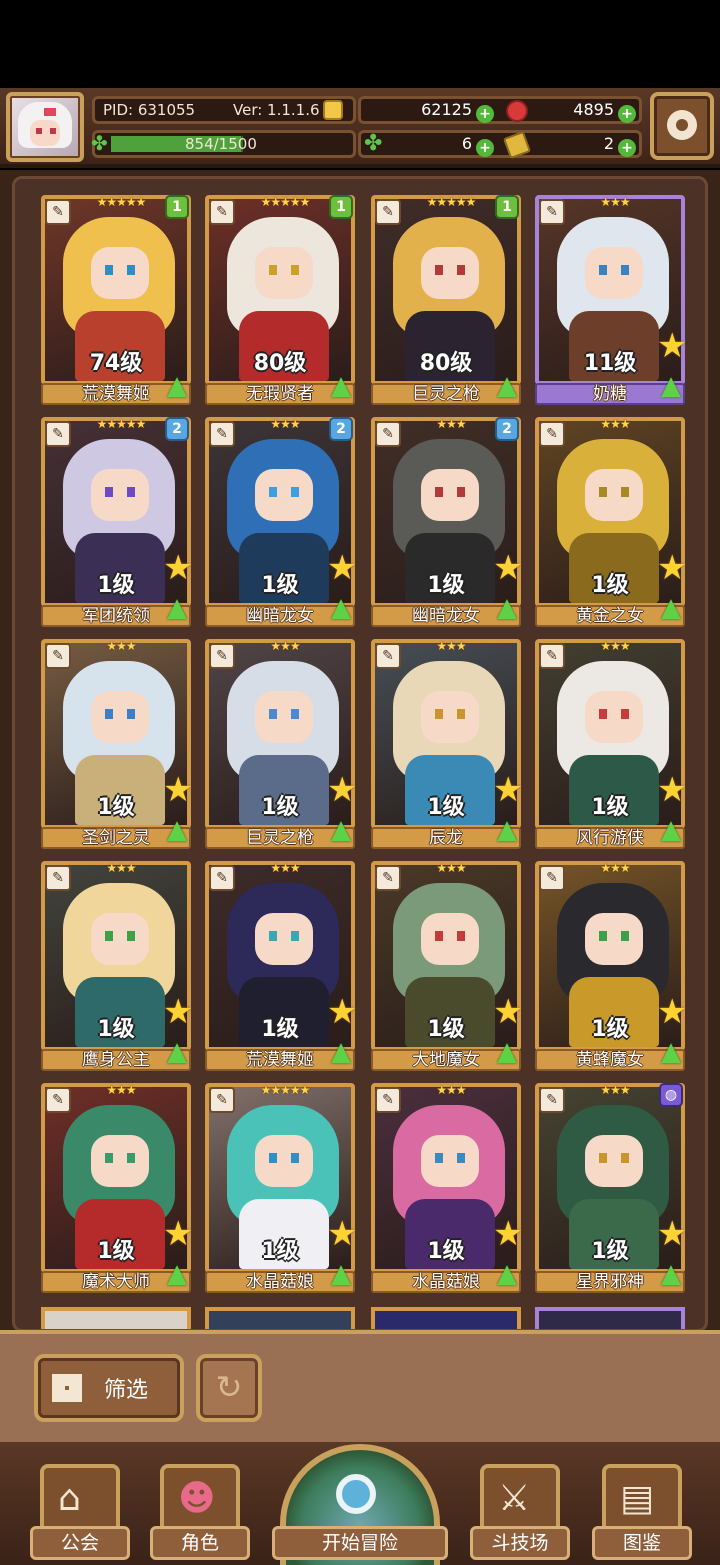 The image size is (720, 1565). I want to click on character-card: ✎ ★★★ 1级 ★ 圣剑之灵 ▲, so click(117, 744).